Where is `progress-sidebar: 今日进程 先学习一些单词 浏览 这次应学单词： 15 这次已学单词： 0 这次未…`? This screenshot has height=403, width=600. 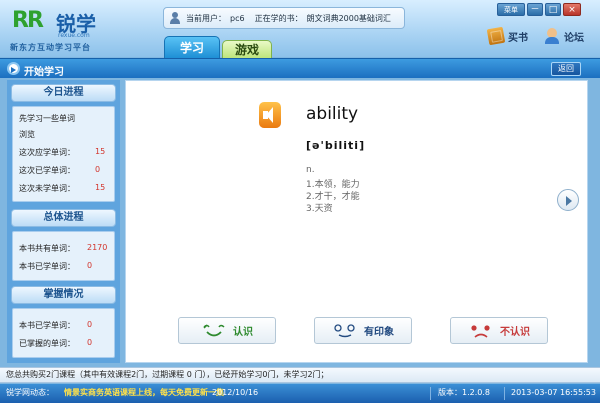 progress-sidebar: 今日进程 先学习一些单词 浏览 这次应学单词： 15 这次已学单词： 0 这次未… is located at coordinates (63, 221).